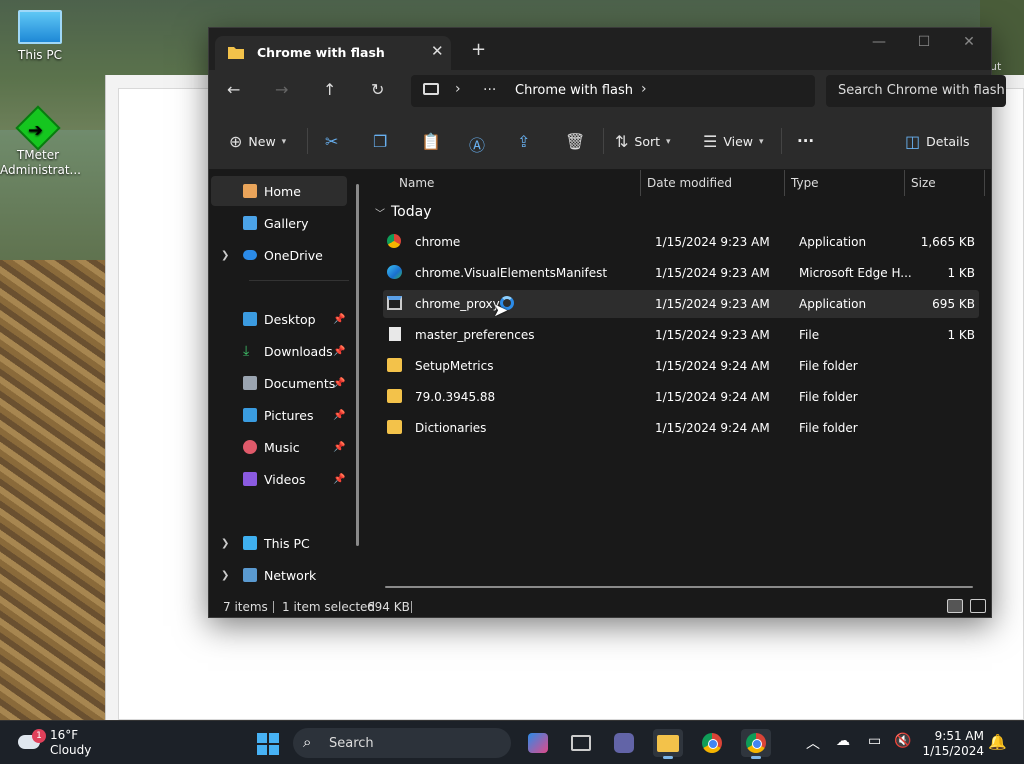  I want to click on breadcrumb: › ··· Chrome with flash ›, so click(613, 91).